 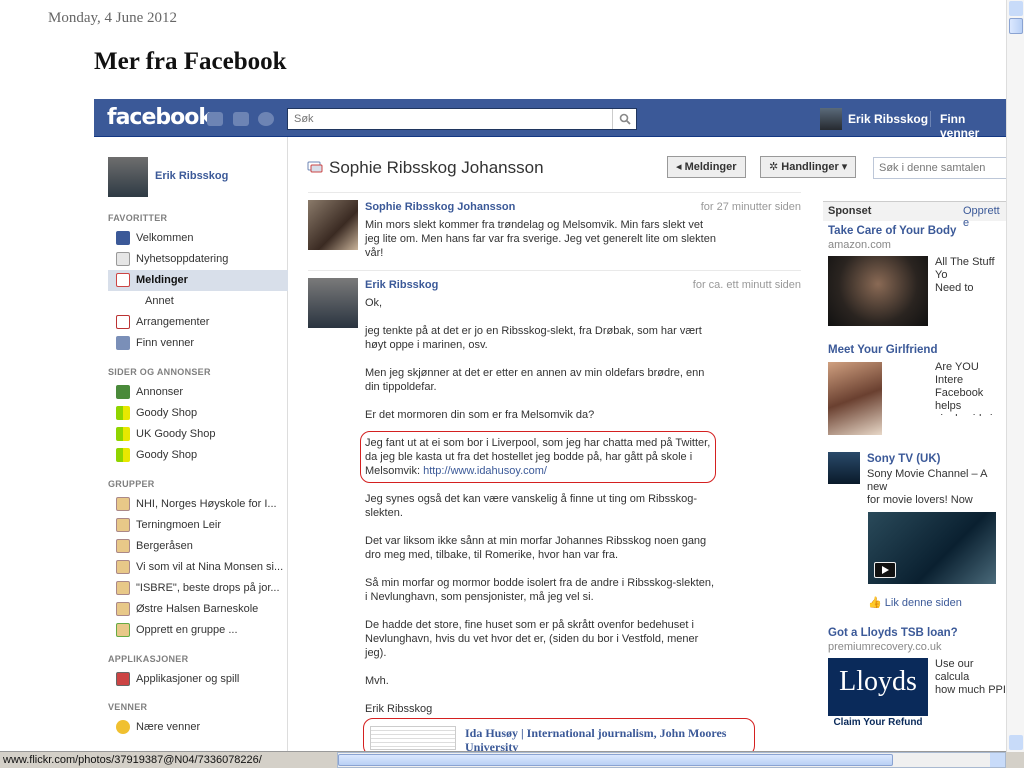 What do you see at coordinates (885, 570) in the screenshot?
I see `play-icon` at bounding box center [885, 570].